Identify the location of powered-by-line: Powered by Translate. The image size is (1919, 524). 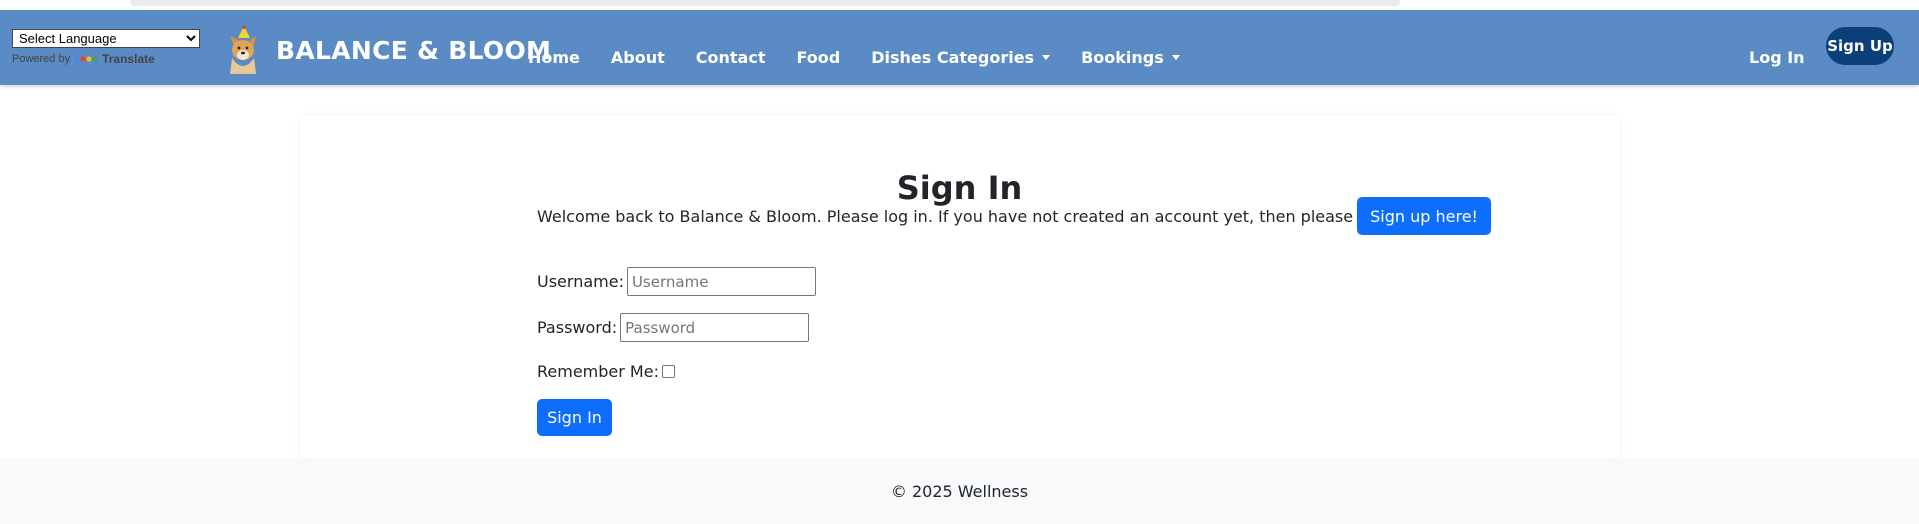
(106, 59).